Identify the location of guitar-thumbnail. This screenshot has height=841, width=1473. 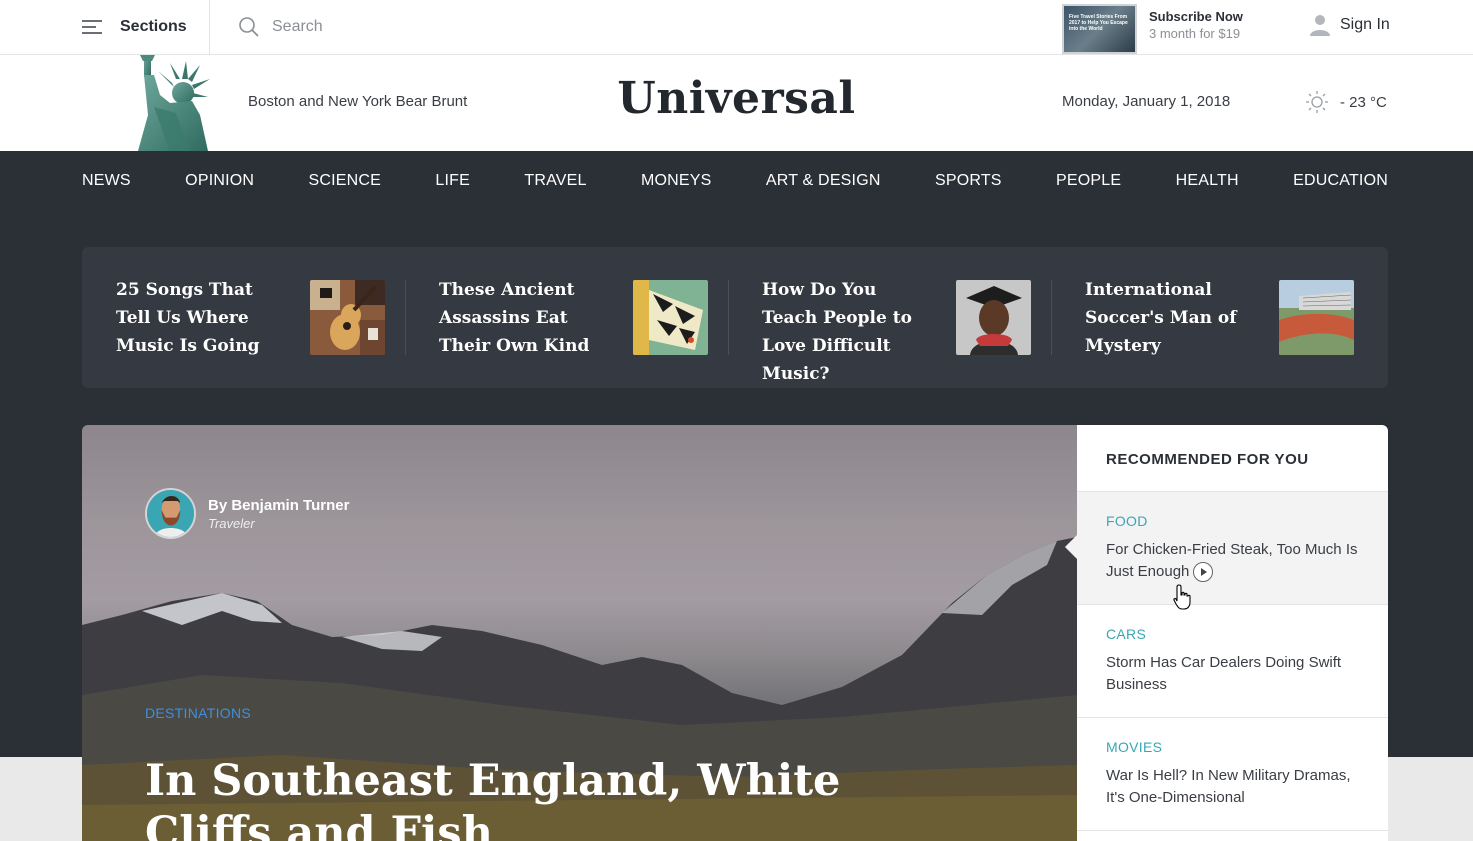
(347, 317).